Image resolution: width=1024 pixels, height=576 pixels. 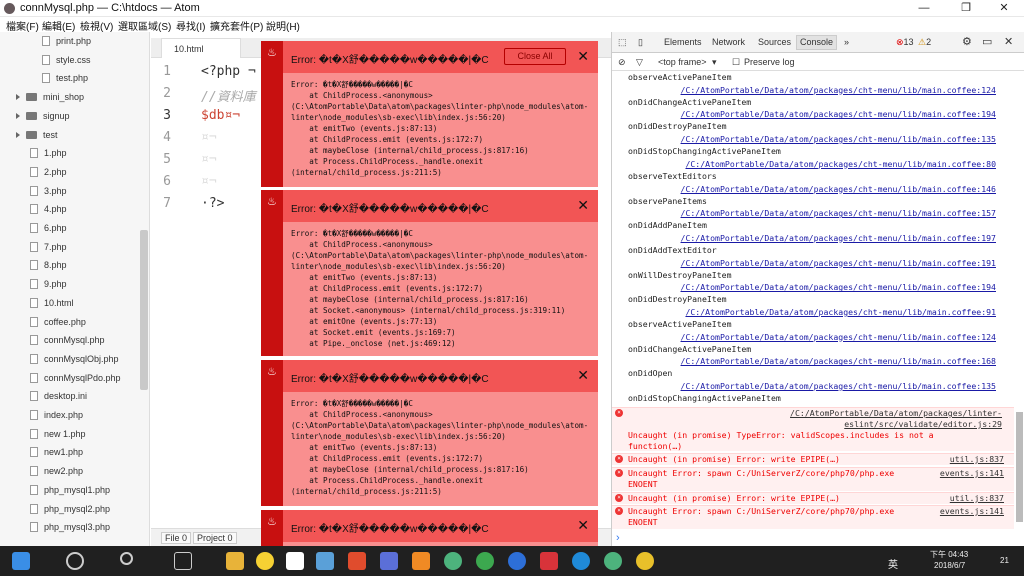 What do you see at coordinates (453, 561) in the screenshot?
I see `atom-icon` at bounding box center [453, 561].